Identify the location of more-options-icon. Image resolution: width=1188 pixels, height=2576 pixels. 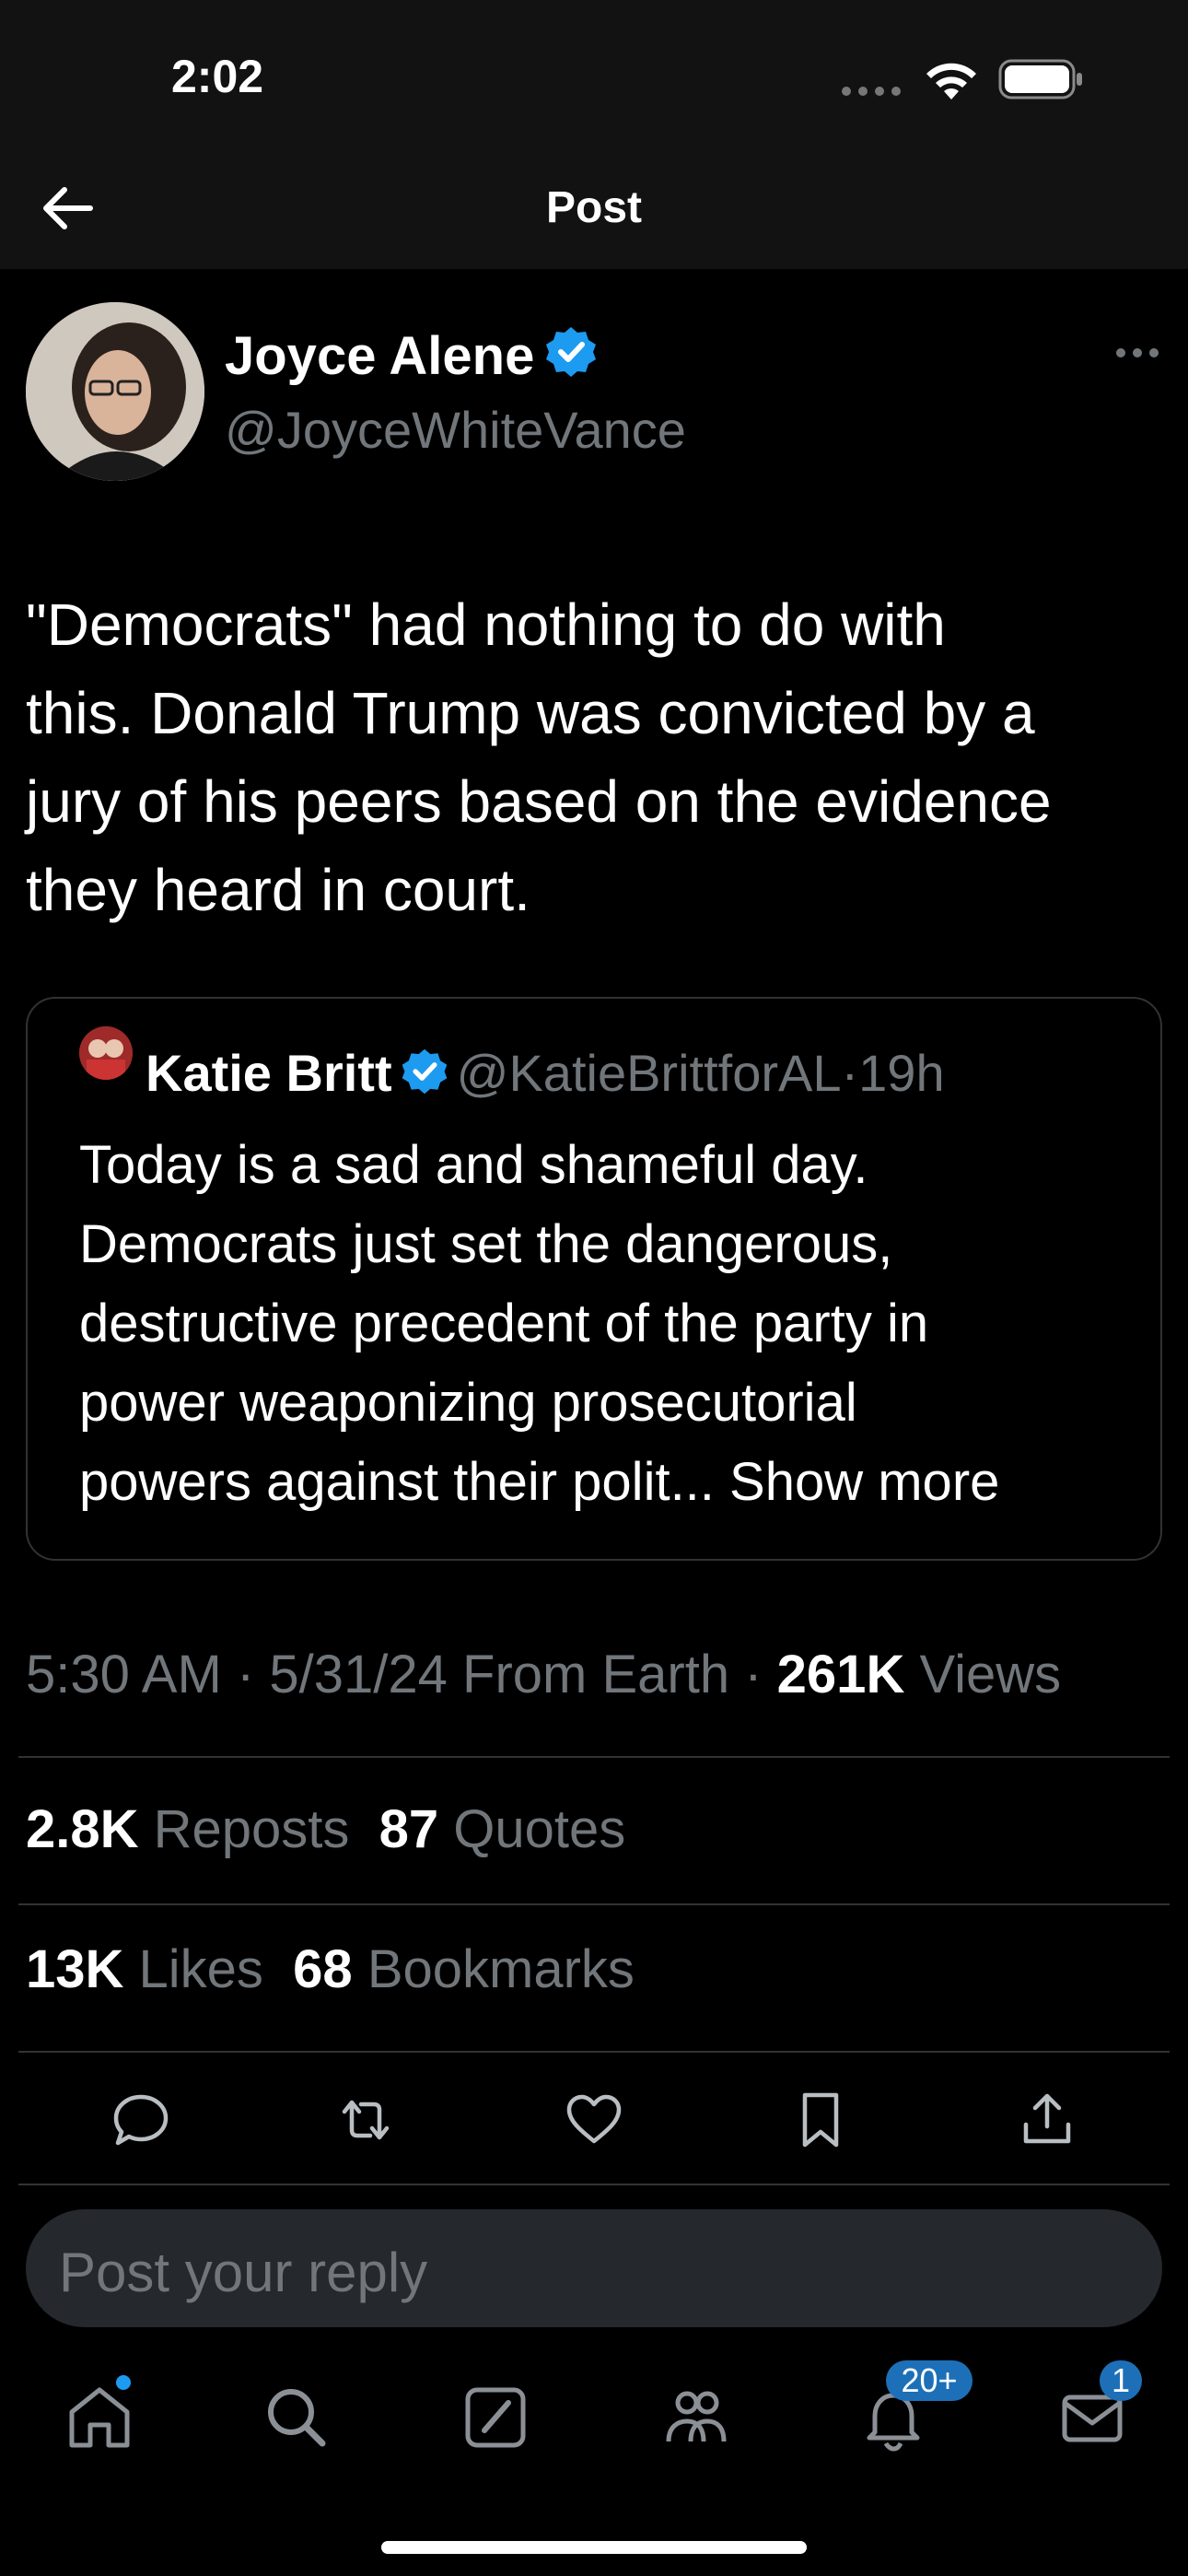
(1139, 353).